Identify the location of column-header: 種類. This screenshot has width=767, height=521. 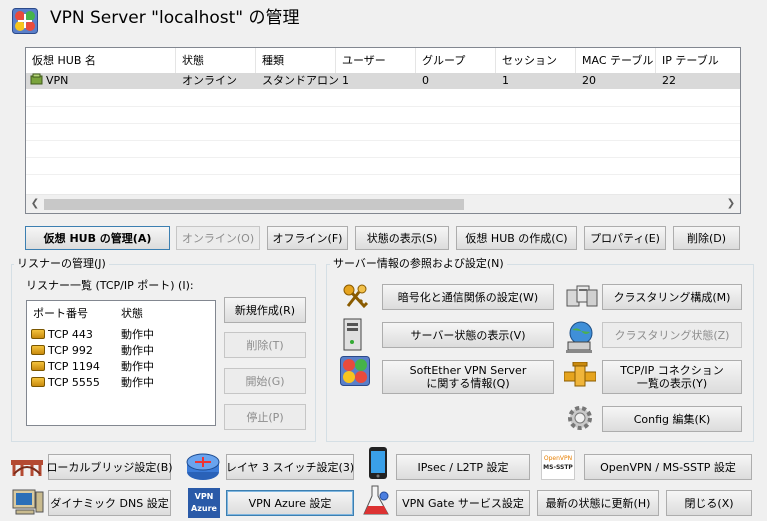
(296, 60).